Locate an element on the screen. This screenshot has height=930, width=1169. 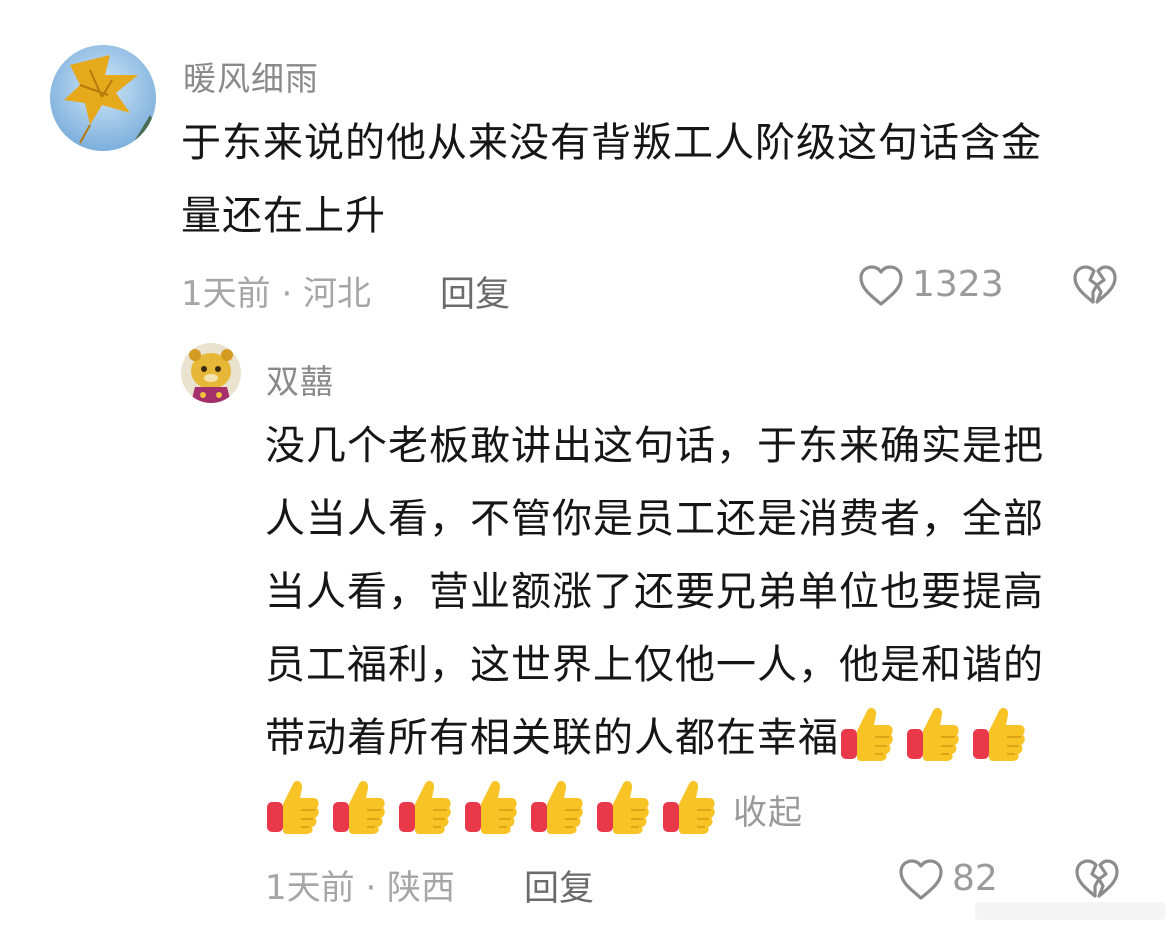
autumn-leaf-avatar-icon is located at coordinates (103, 98).